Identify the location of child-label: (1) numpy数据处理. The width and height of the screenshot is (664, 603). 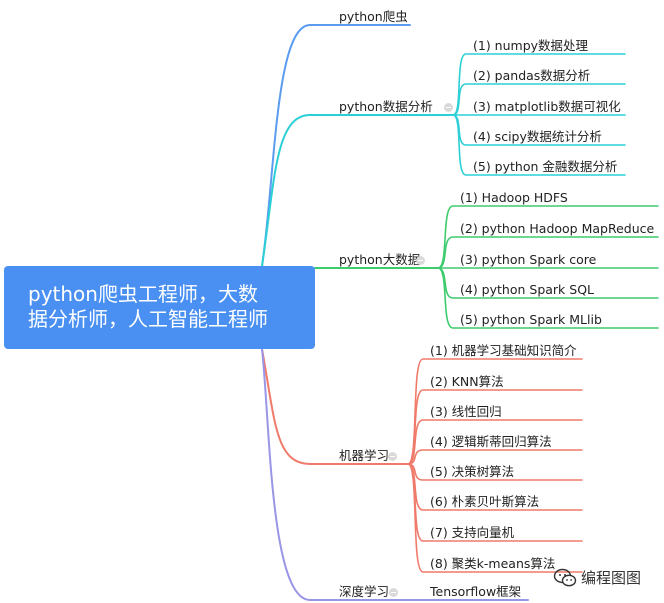
(530, 46).